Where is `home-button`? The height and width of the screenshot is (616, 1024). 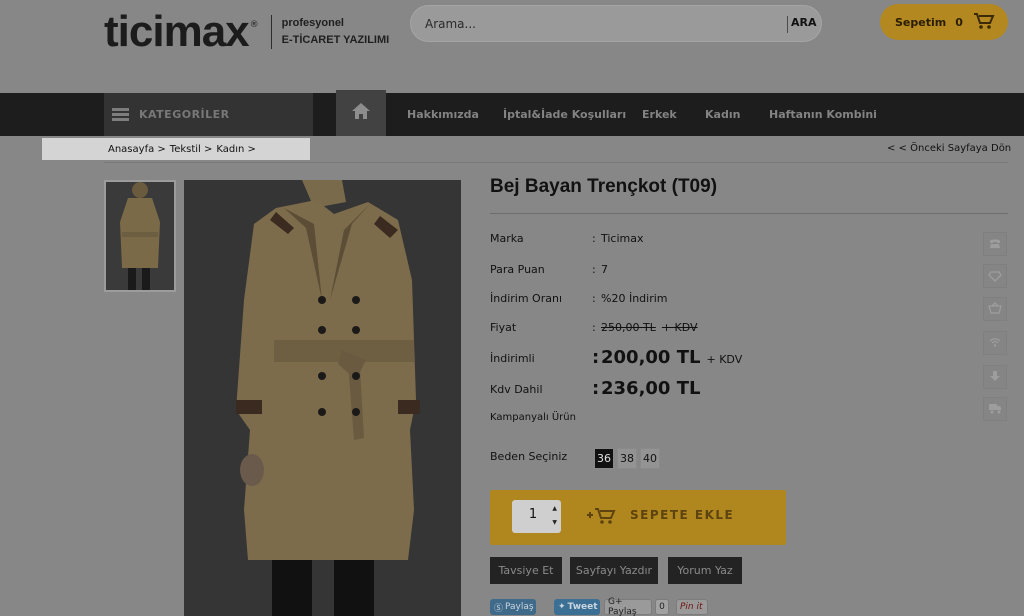 home-button is located at coordinates (361, 113).